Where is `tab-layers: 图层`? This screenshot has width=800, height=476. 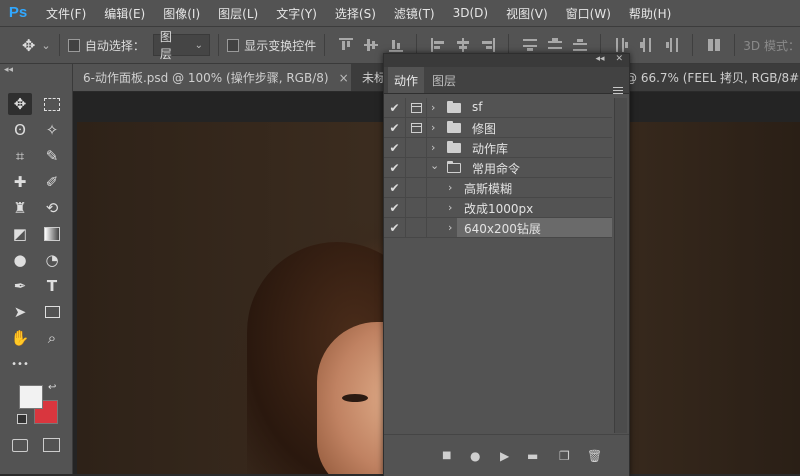 tab-layers: 图层 is located at coordinates (444, 80).